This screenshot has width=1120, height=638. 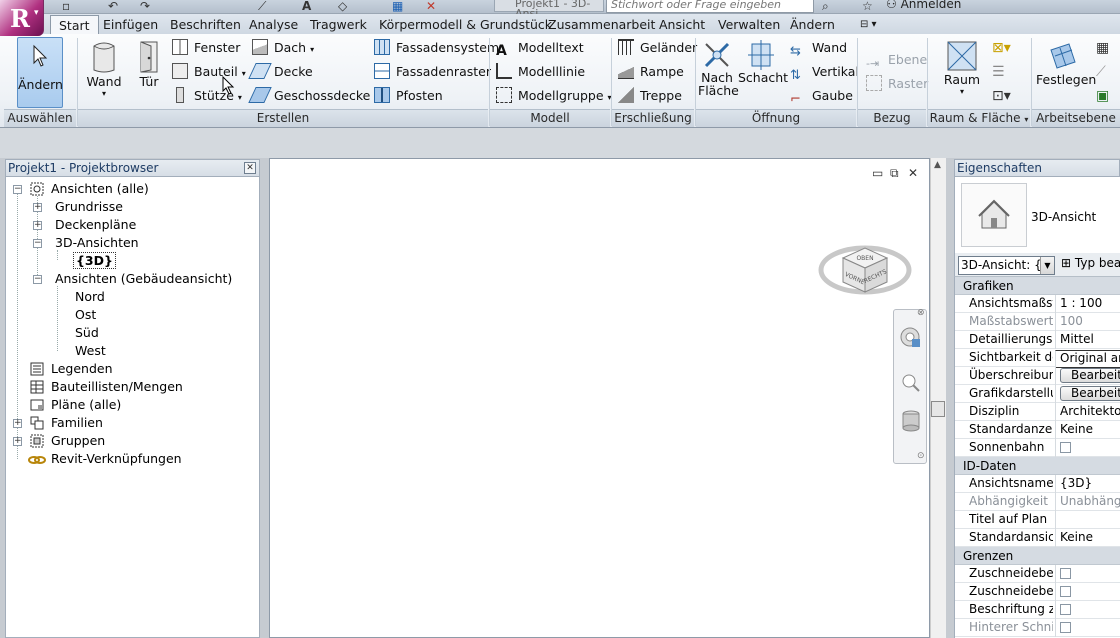 I want to click on tab-koerpermodell: Körpermodell & Grundstück, so click(x=465, y=24).